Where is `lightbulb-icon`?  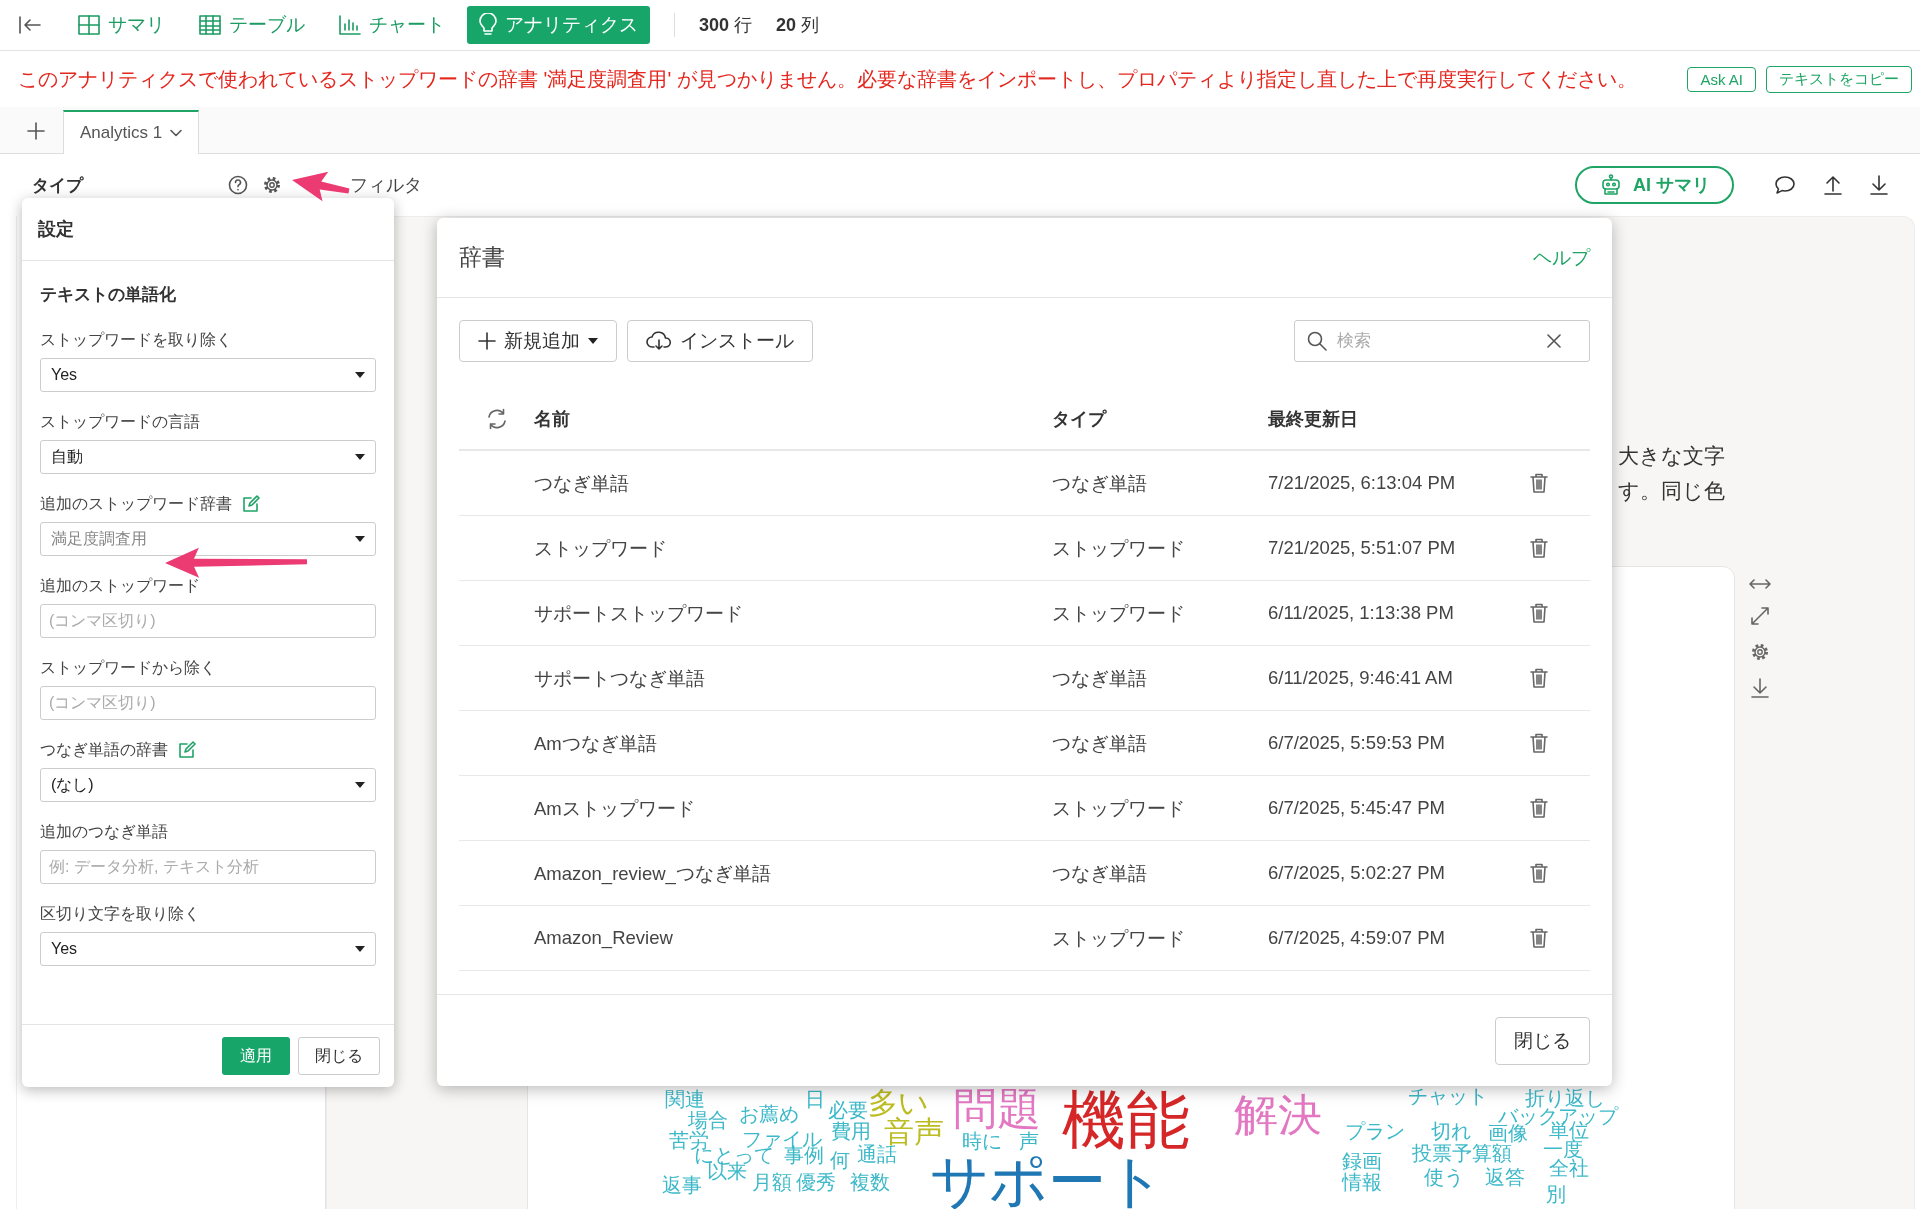
lightbulb-icon is located at coordinates (488, 25).